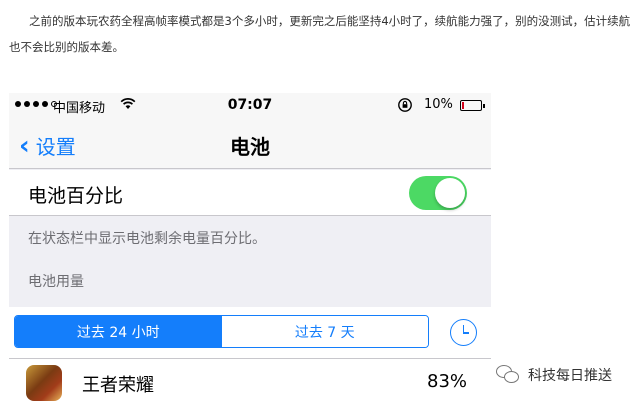  Describe the element at coordinates (118, 331) in the screenshot. I see `segment-last-24-hours: 过去 24 小时` at that location.